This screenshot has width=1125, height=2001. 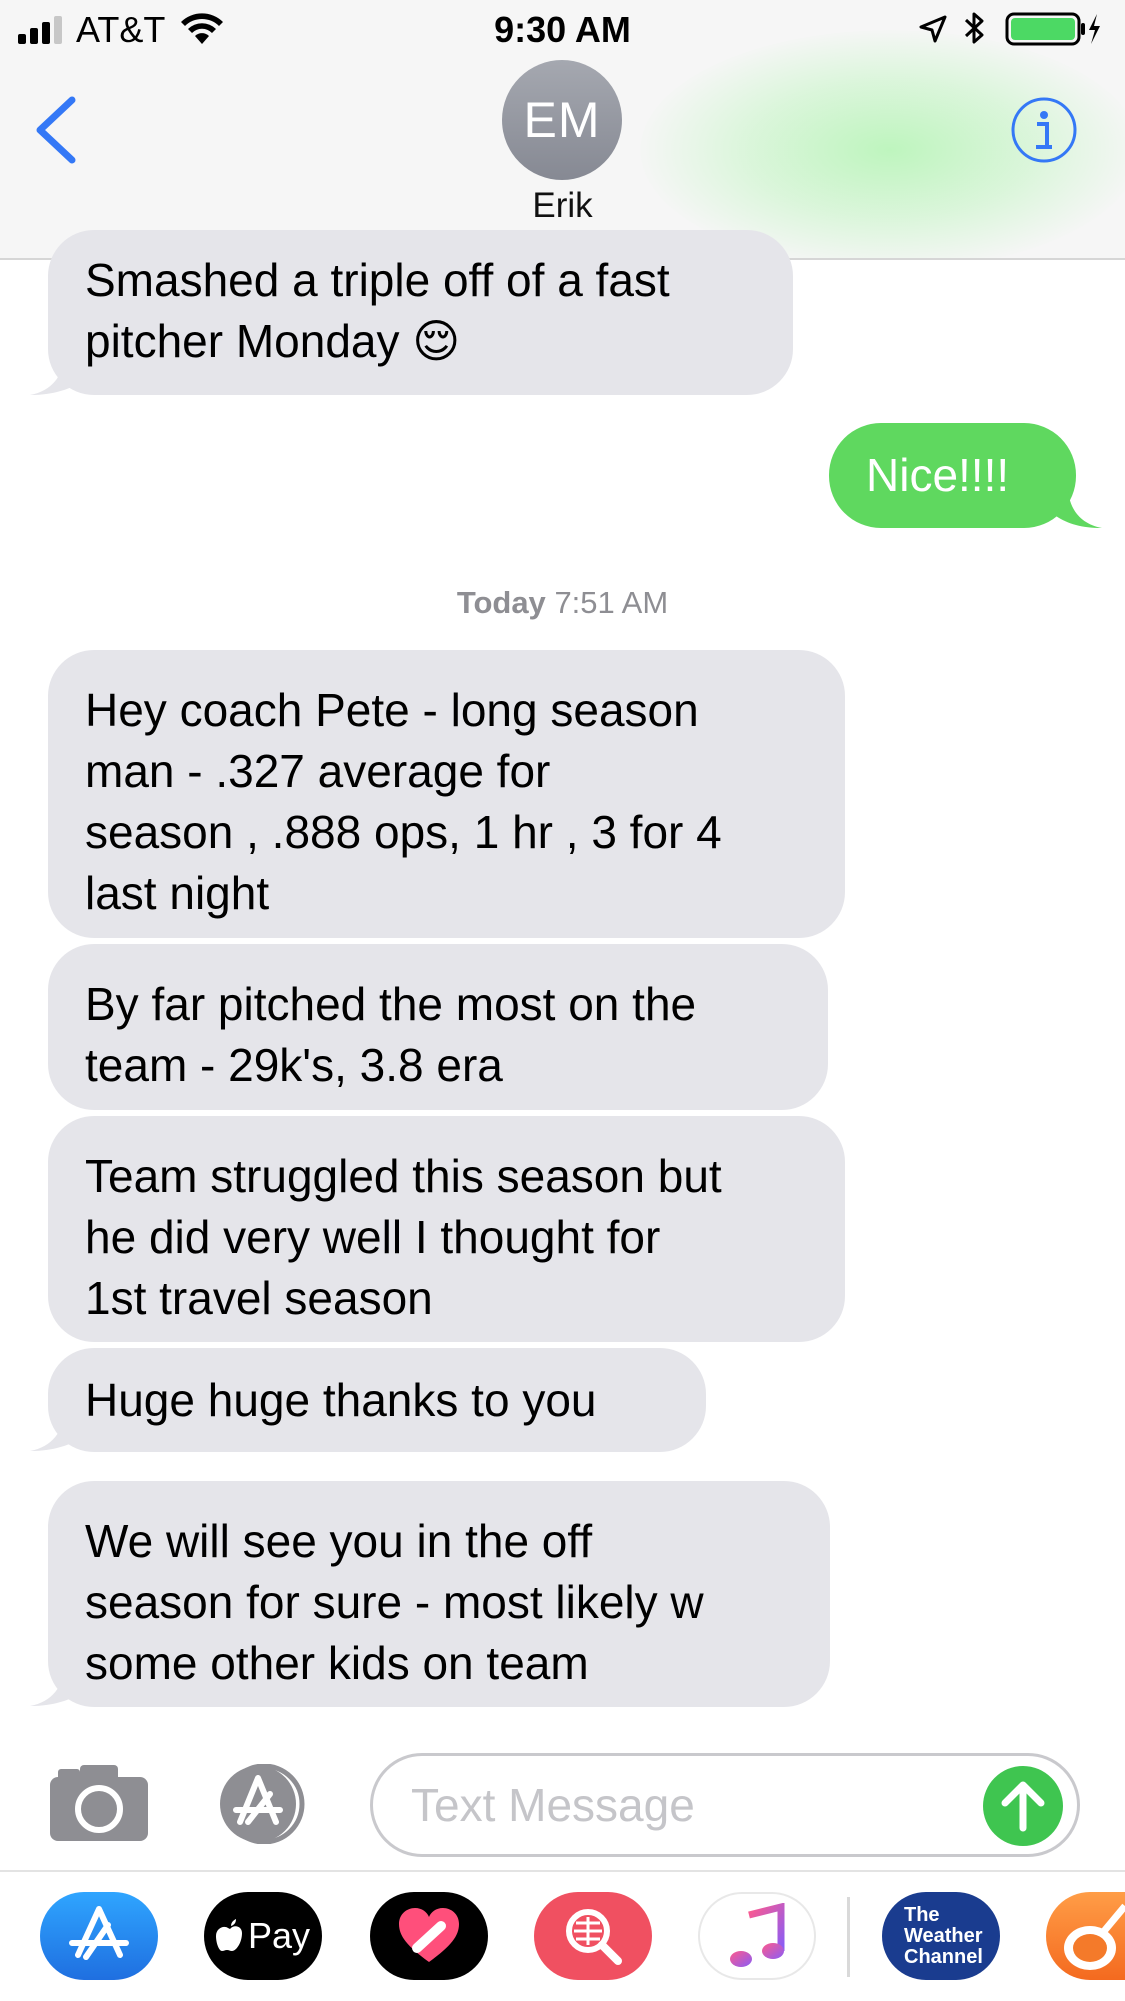 I want to click on digital-touch-icon, so click(x=429, y=1935).